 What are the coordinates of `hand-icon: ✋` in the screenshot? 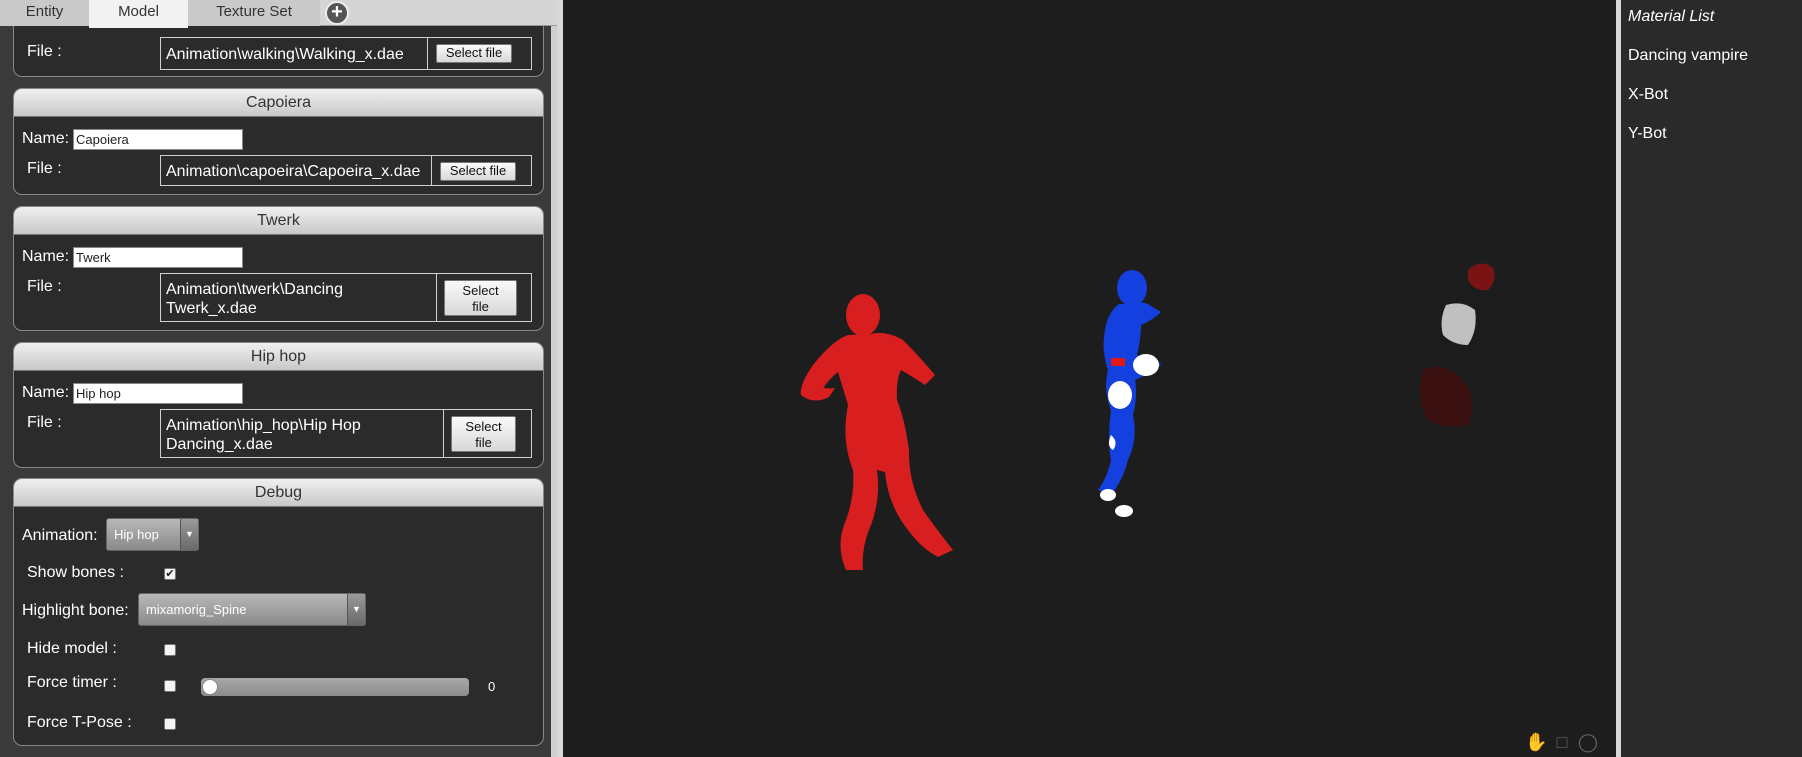 It's located at (1536, 742).